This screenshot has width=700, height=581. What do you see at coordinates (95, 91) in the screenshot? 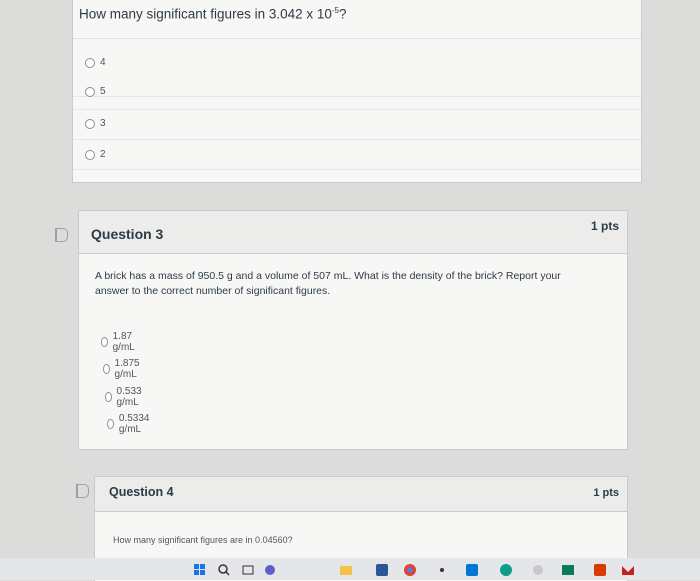
I see `answer-option: 5` at bounding box center [95, 91].